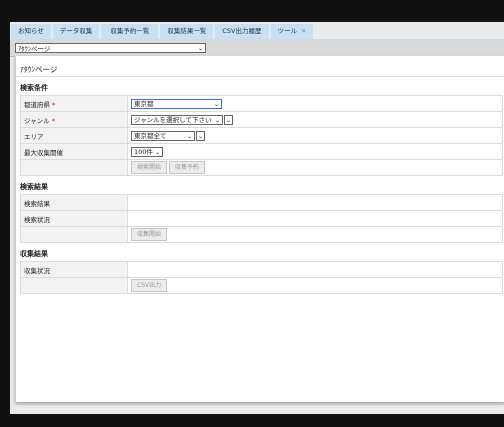  I want to click on tab-label: データ収集, so click(76, 31).